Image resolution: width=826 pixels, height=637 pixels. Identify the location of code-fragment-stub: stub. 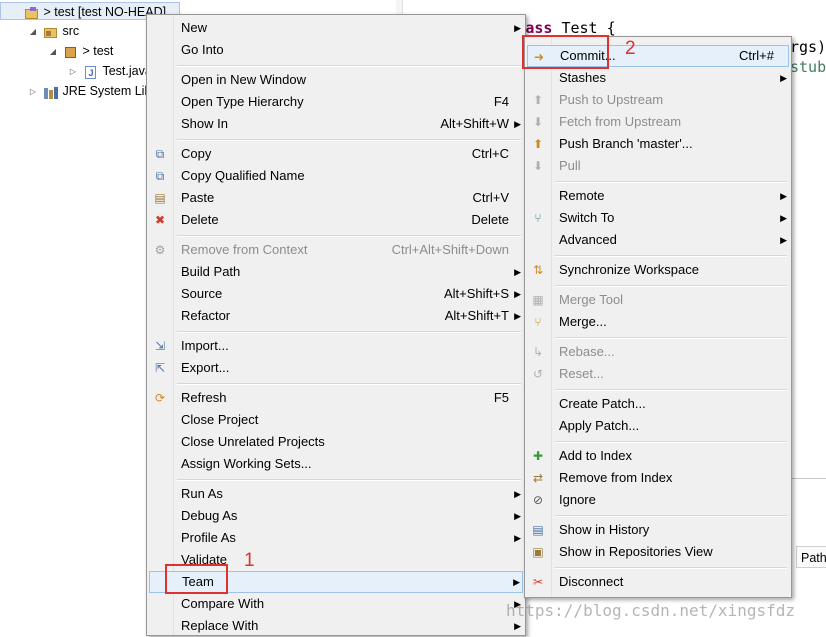
(808, 67).